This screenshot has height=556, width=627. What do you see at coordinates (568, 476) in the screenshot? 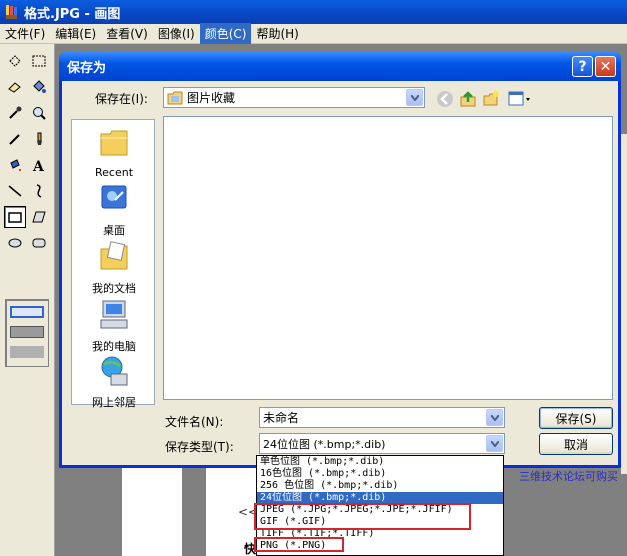
I see `background-link-text: 三维技术论坛可购买` at bounding box center [568, 476].